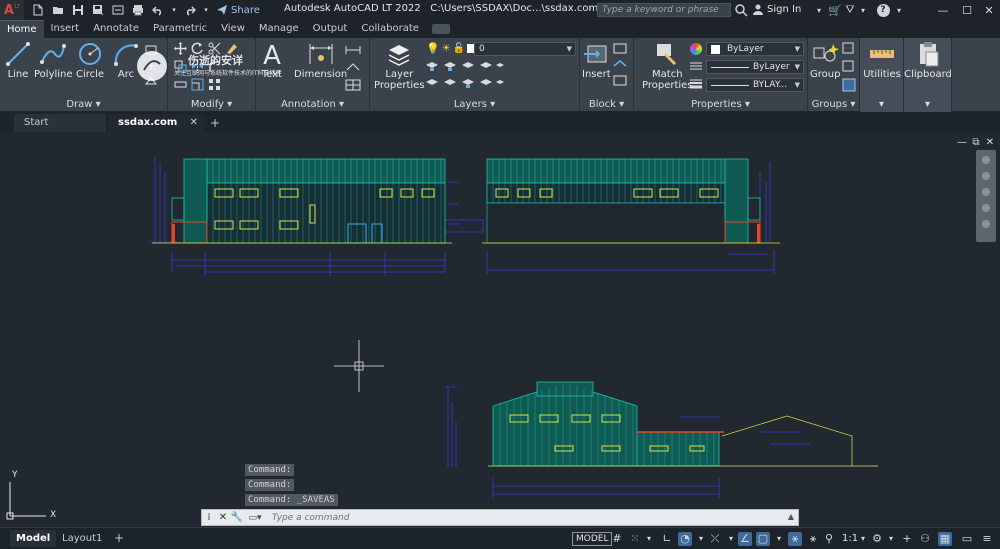  What do you see at coordinates (83, 104) in the screenshot?
I see `panel-draw-title: Draw ▾` at bounding box center [83, 104].